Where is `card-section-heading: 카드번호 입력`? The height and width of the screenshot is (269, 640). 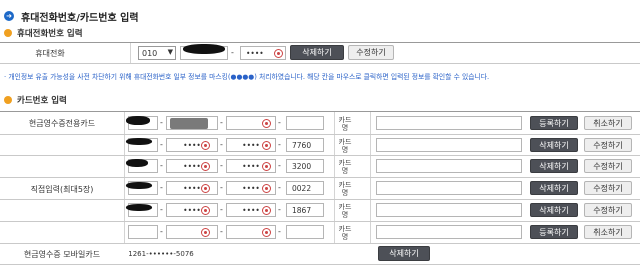
card-section-heading: 카드번호 입력 is located at coordinates (35, 100).